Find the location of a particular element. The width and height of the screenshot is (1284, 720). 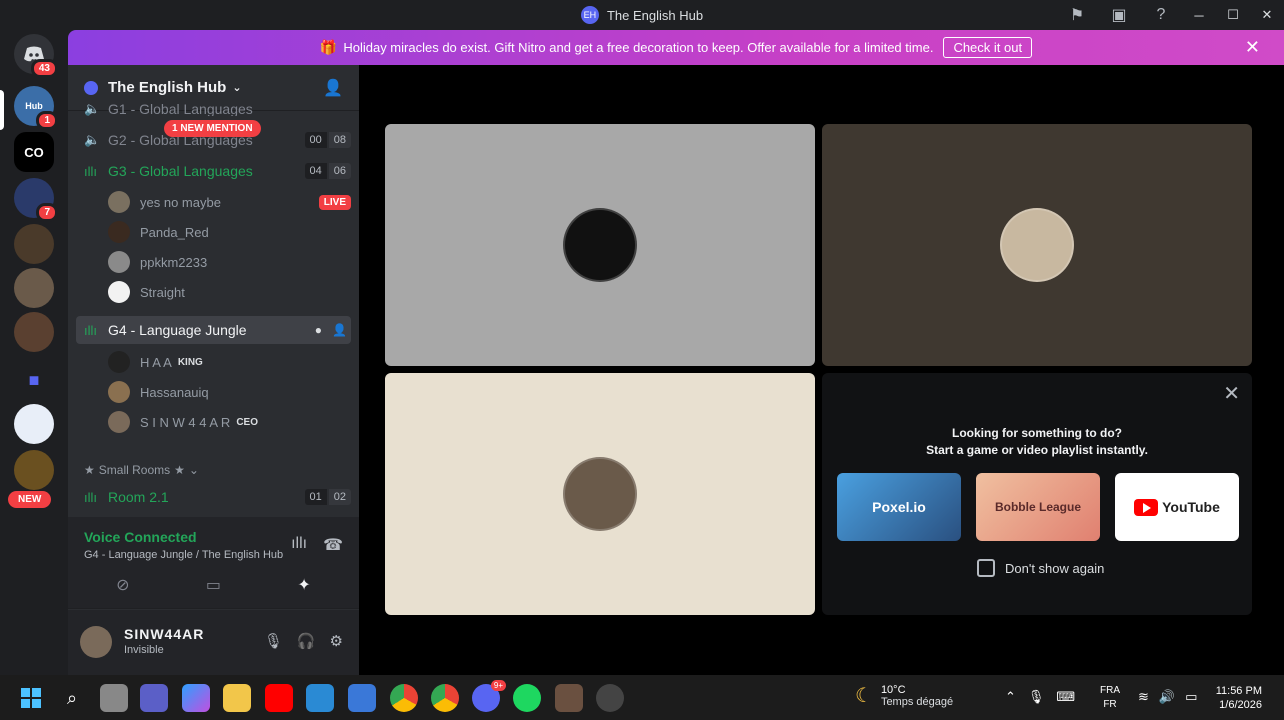

flag-icon: ⚑ is located at coordinates (1077, 15).